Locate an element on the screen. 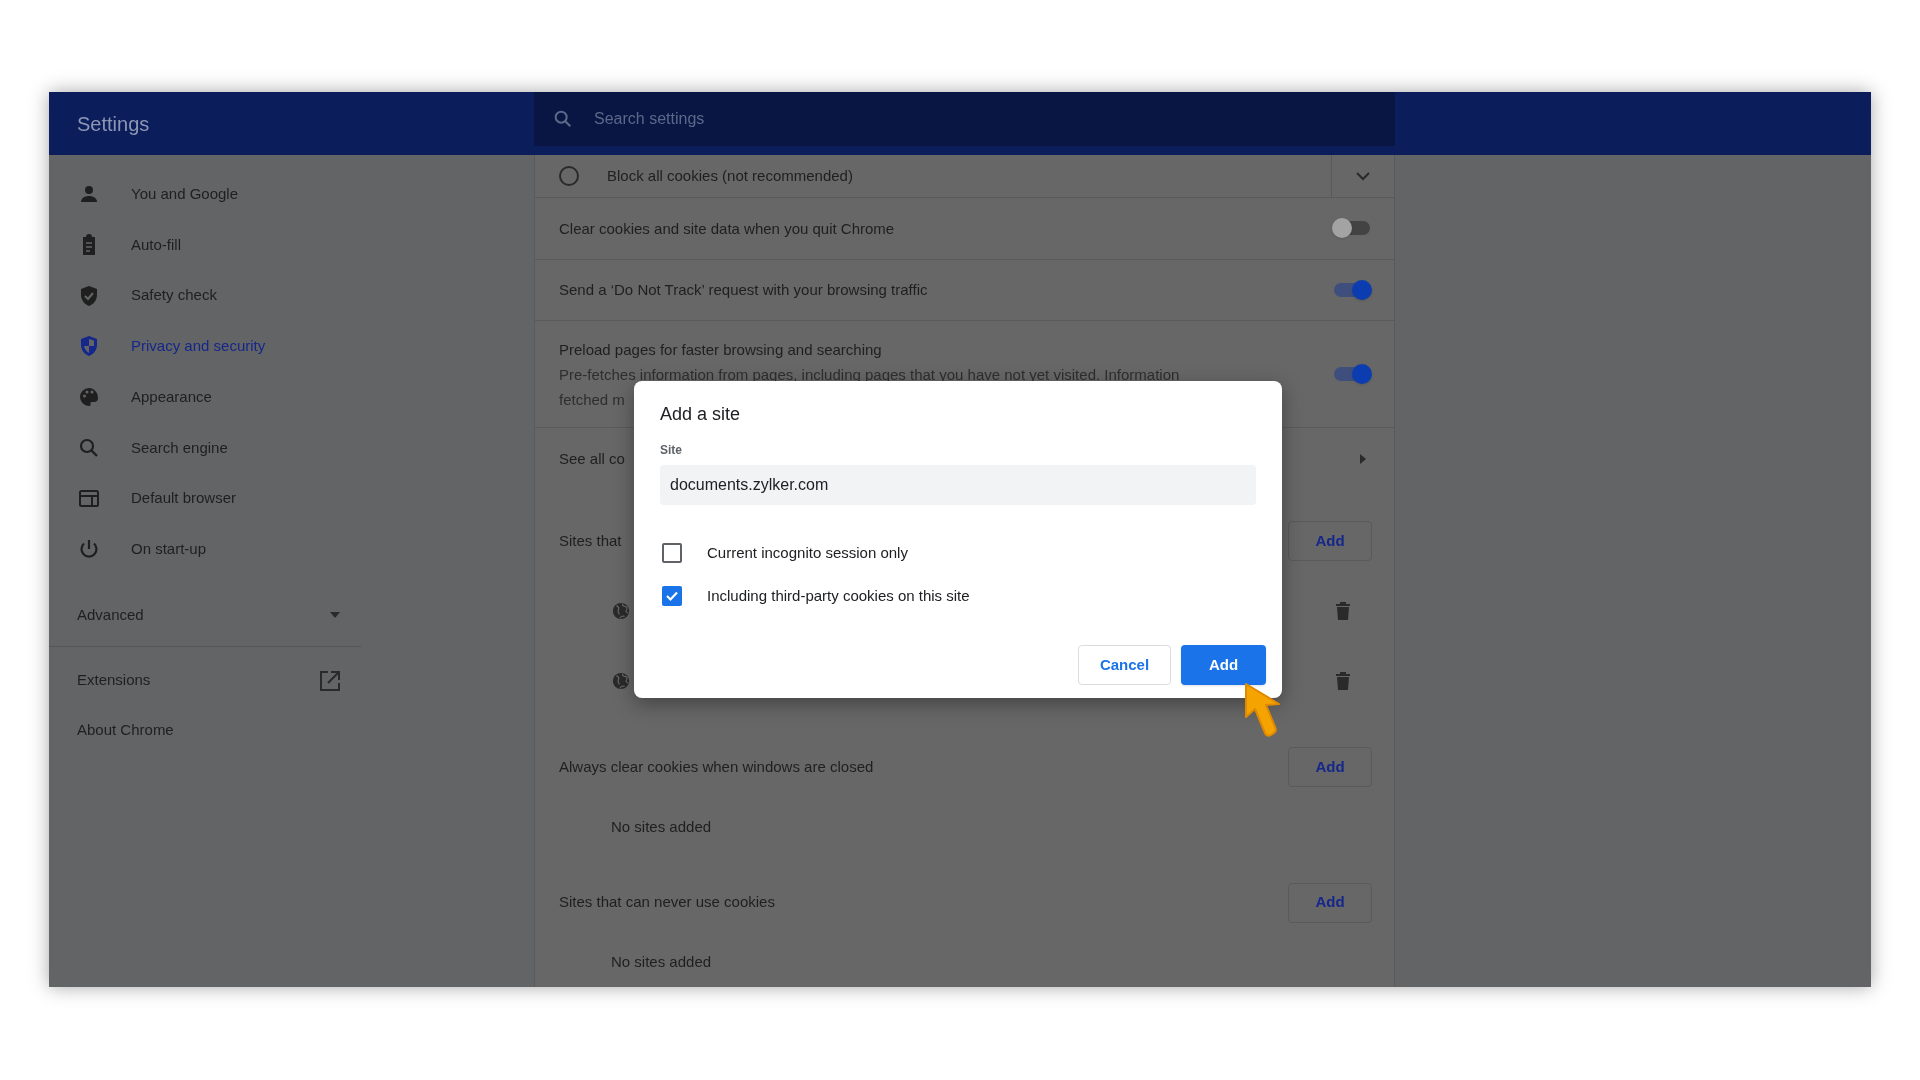 The height and width of the screenshot is (1080, 1920). search-field: Search settings is located at coordinates (964, 119).